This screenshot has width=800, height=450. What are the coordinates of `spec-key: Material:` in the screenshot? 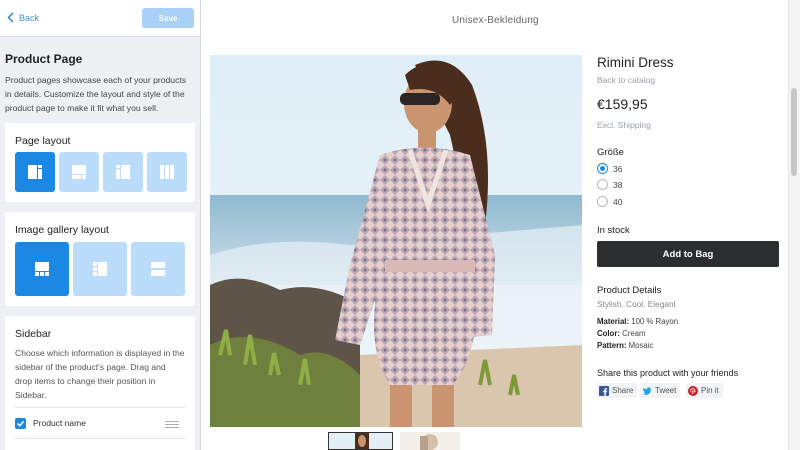 It's located at (613, 321).